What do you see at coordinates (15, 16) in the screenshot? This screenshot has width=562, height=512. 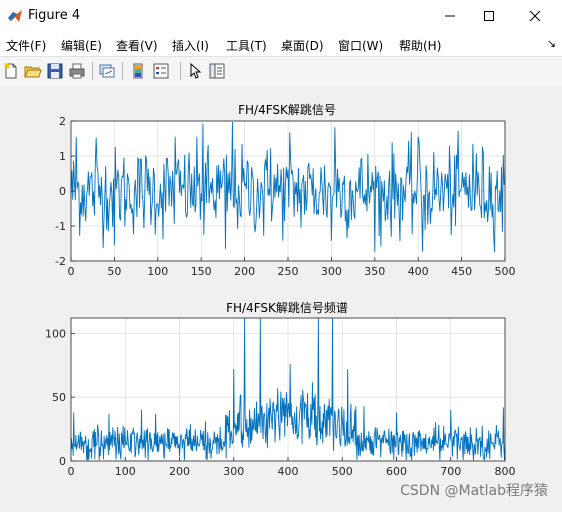 I see `matlab-logo-icon` at bounding box center [15, 16].